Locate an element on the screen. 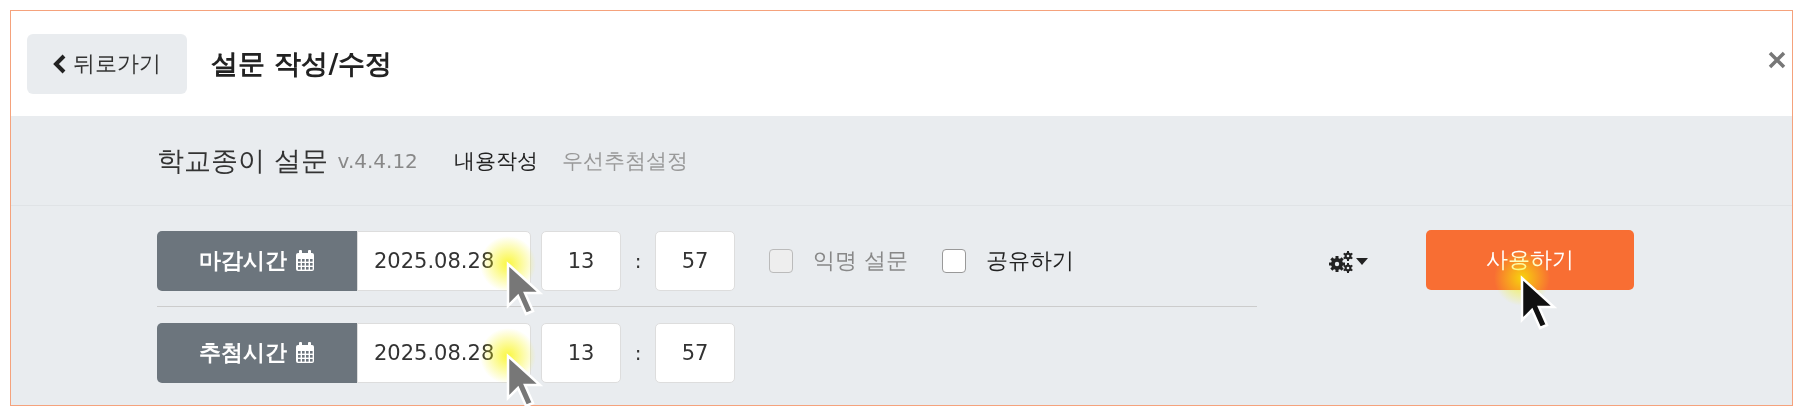 The image size is (1805, 416). time-label-text: 추첨시간 is located at coordinates (243, 353).